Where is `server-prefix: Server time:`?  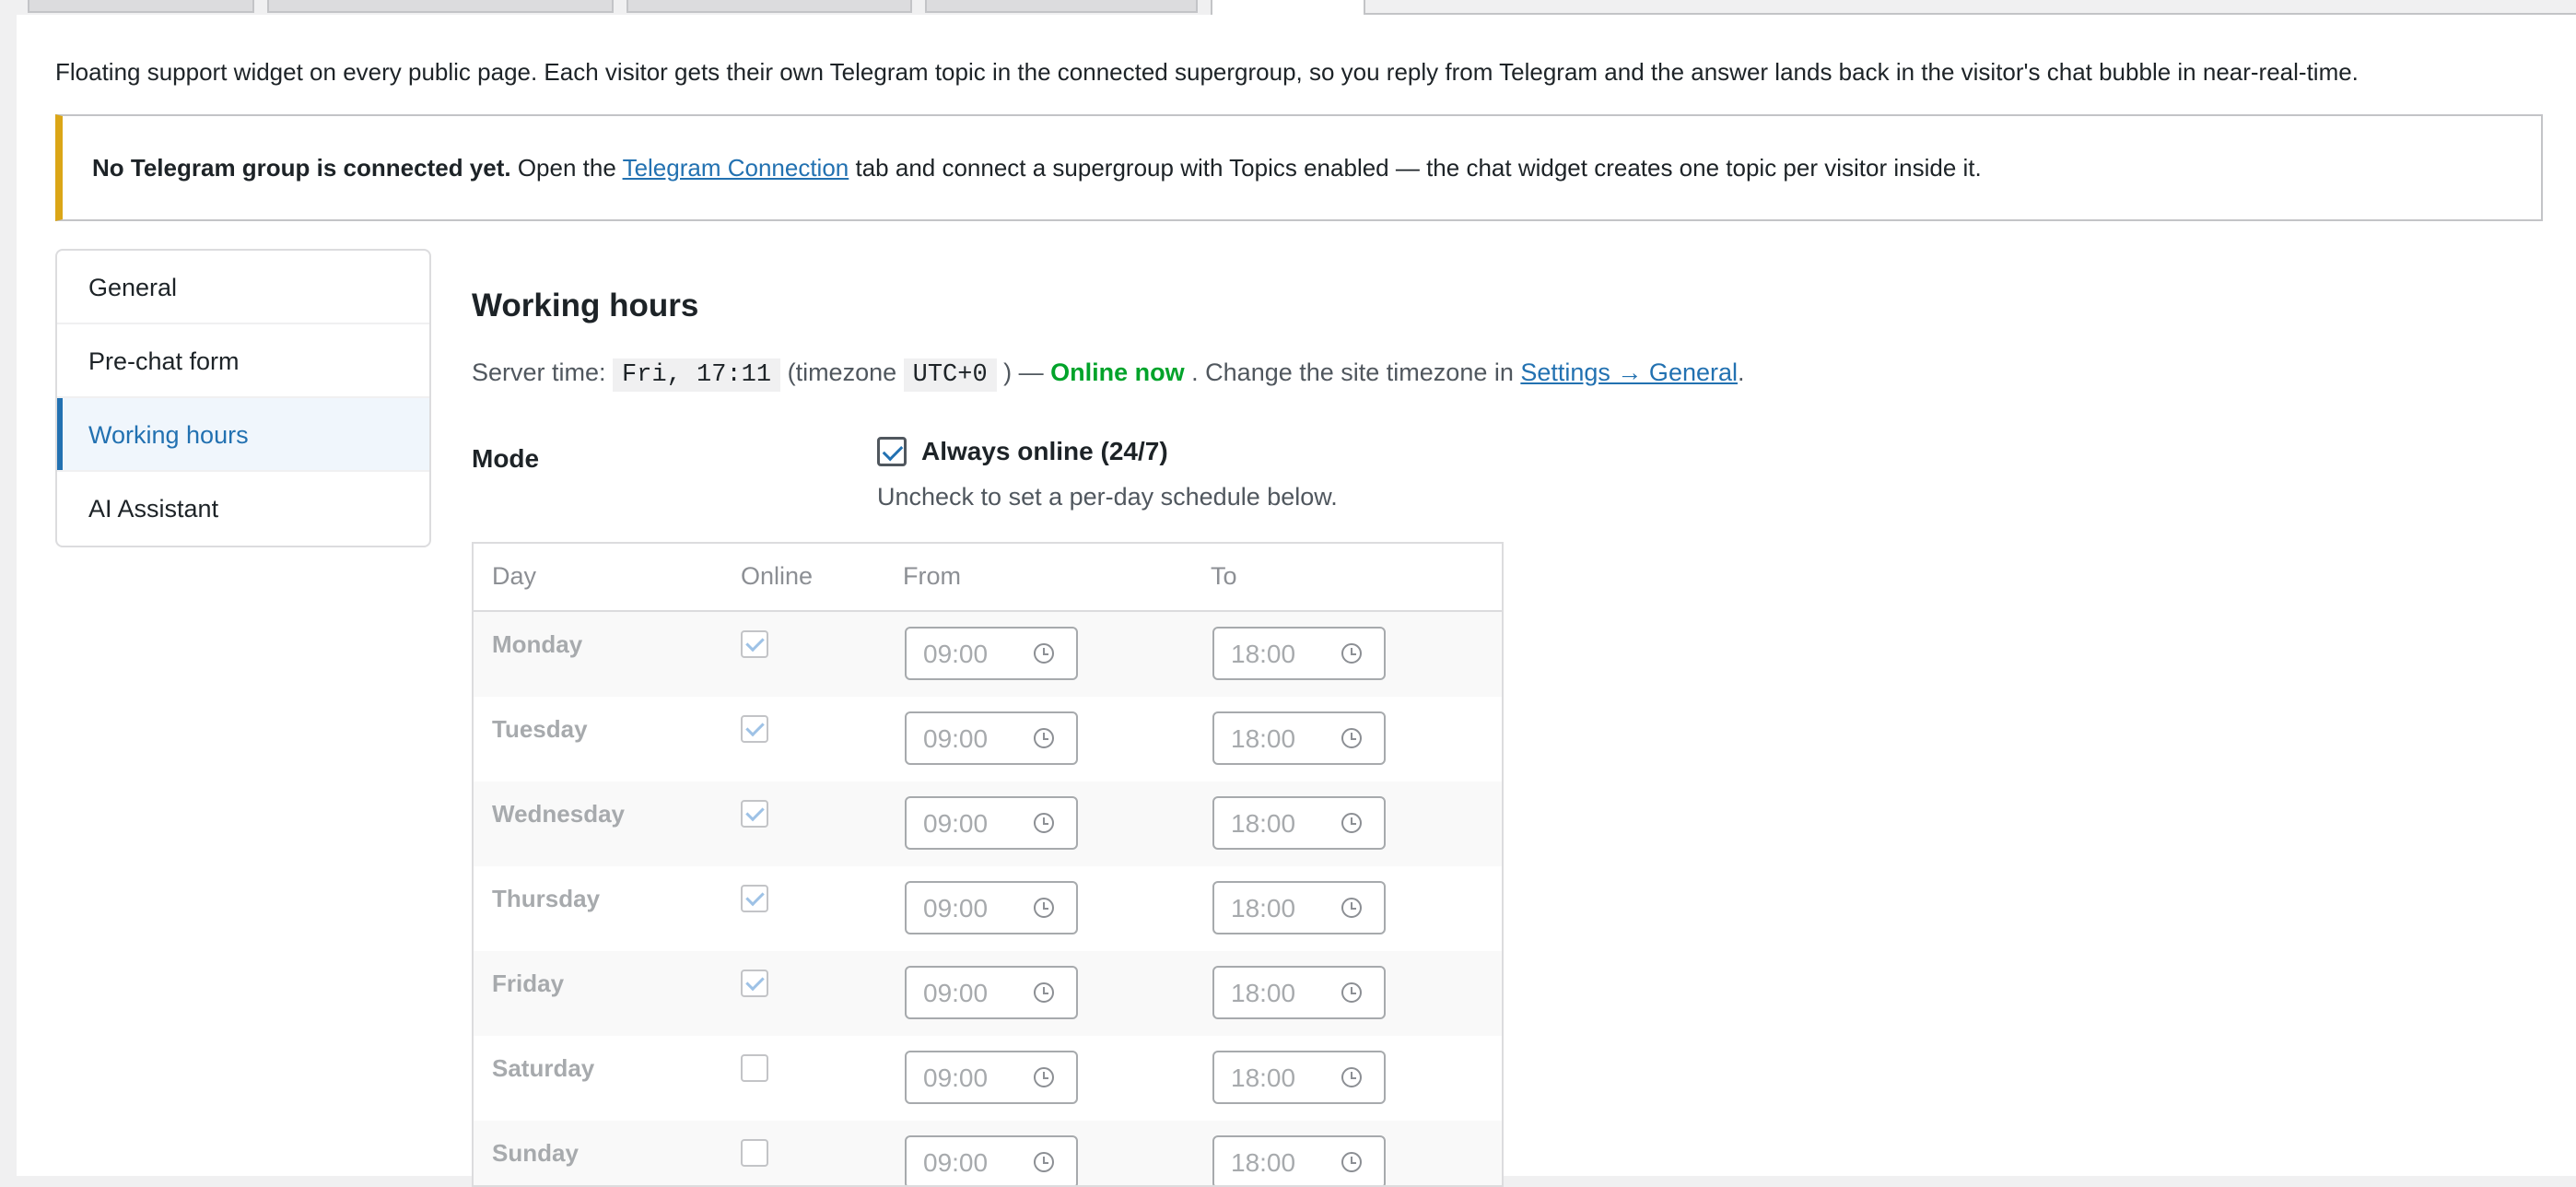
server-prefix: Server time: is located at coordinates (543, 372).